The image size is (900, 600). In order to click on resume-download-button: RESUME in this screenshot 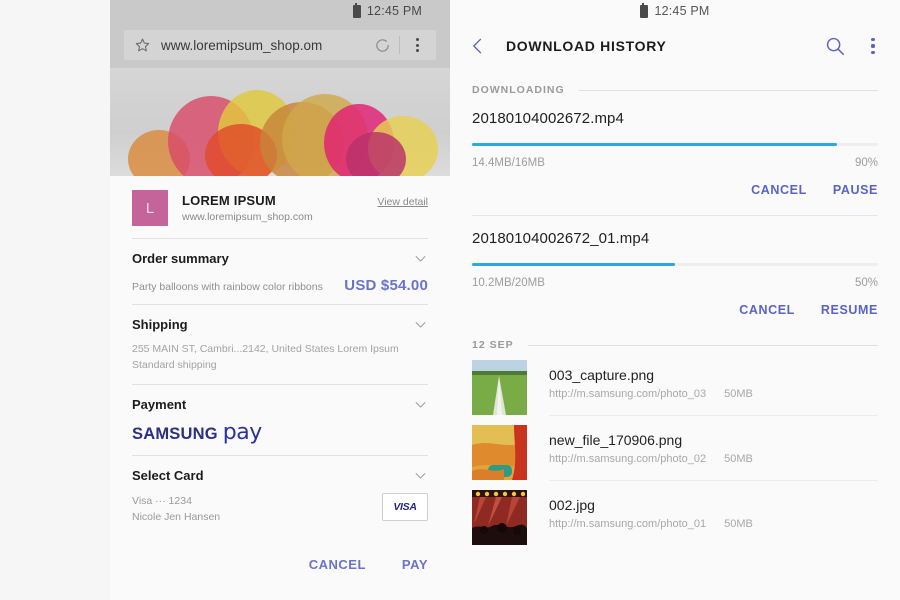, I will do `click(849, 310)`.